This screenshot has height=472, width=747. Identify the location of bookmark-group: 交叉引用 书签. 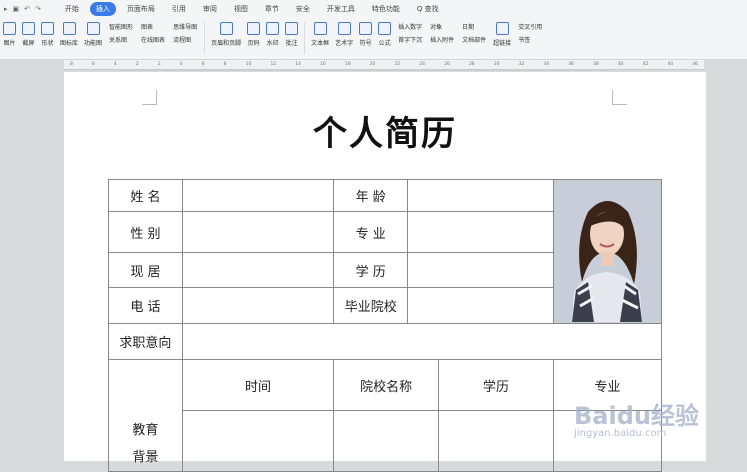
(530, 33).